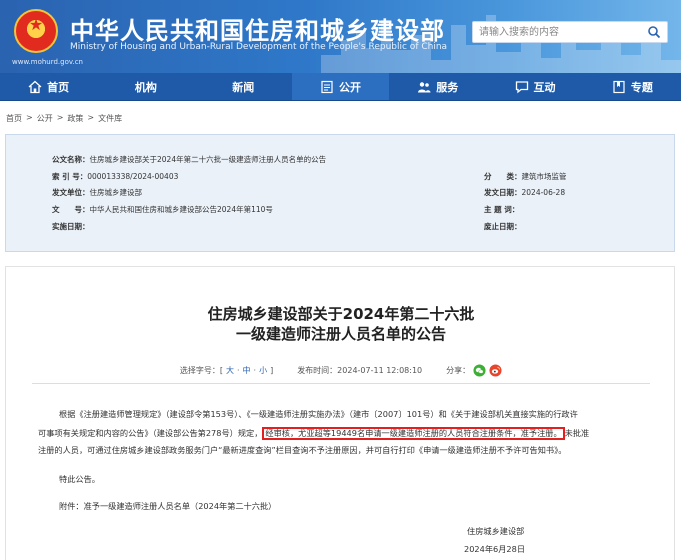 Image resolution: width=681 pixels, height=560 pixels. I want to click on nav-services-label: 服务, so click(447, 87).